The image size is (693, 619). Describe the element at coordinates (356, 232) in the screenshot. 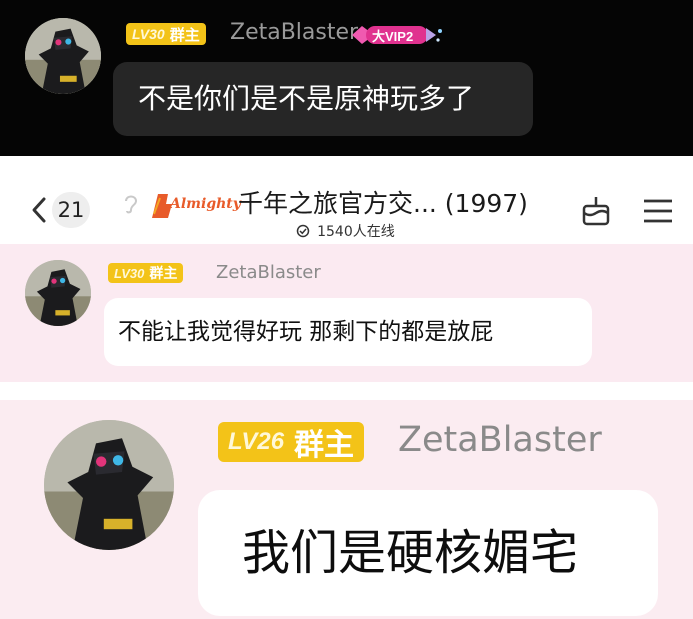

I see `online-count: 1540人在线` at that location.